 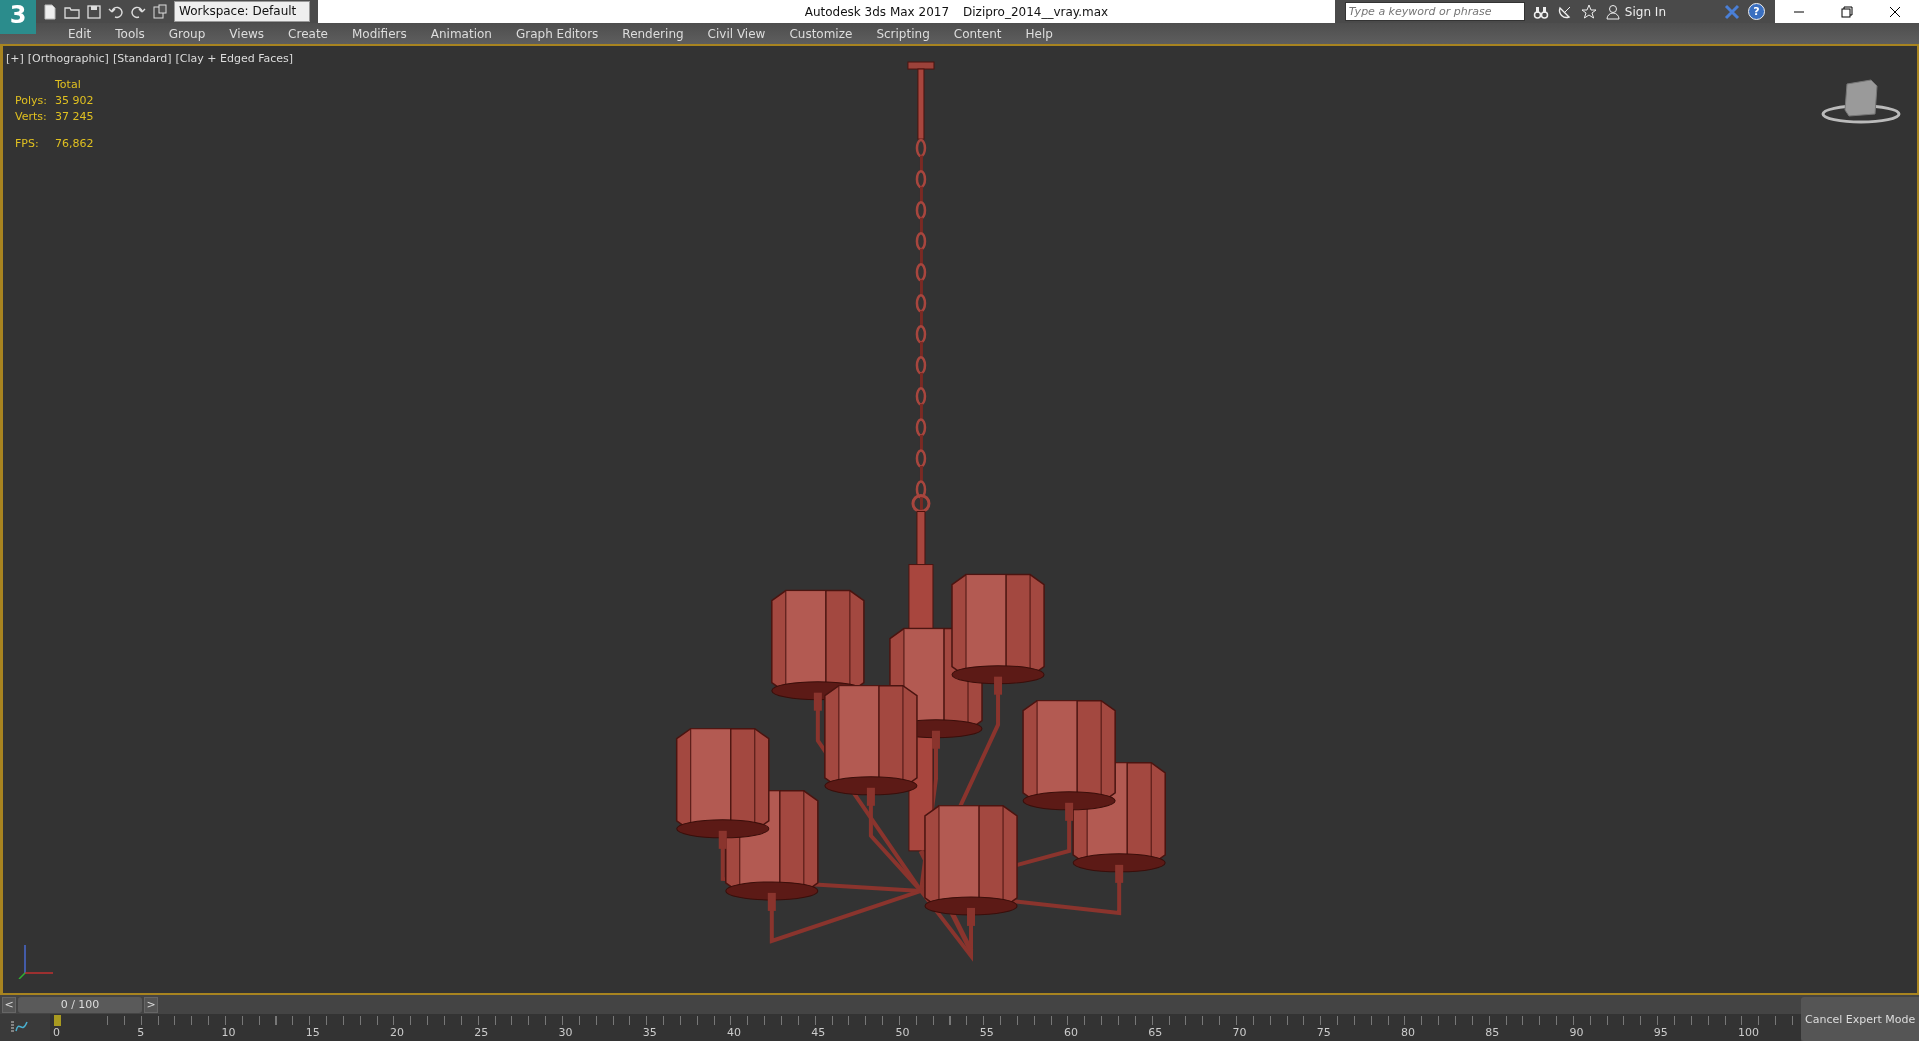 I want to click on search-field: Type a keyword or phrase, so click(x=1434, y=11).